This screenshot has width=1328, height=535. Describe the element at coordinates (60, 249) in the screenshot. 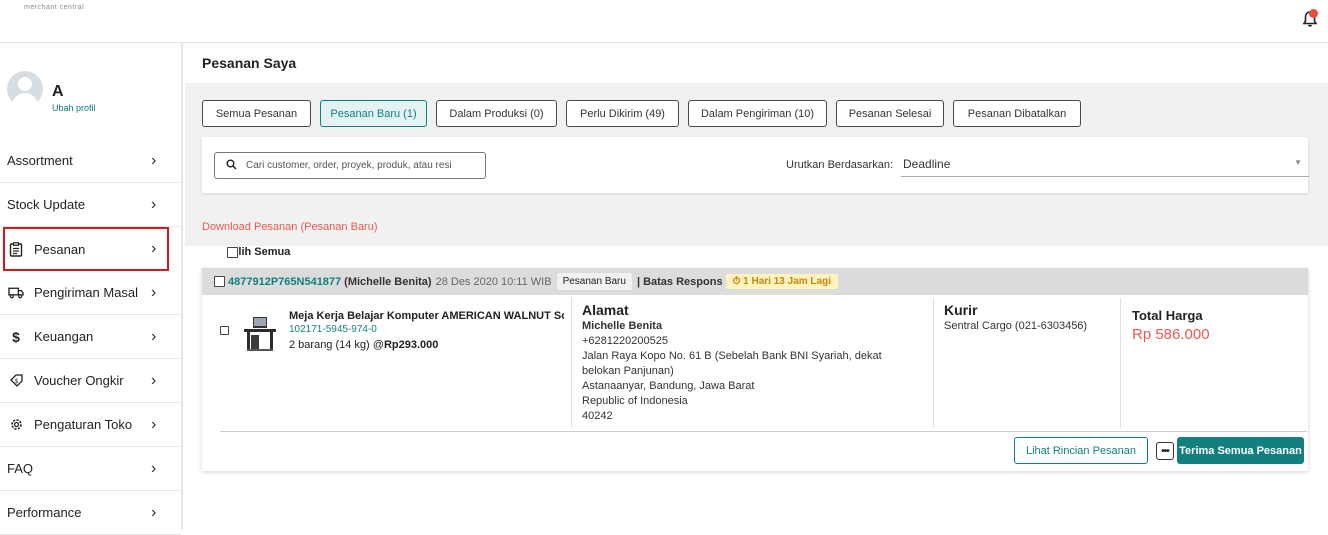

I see `sidebar-item-label: Pesanan` at that location.